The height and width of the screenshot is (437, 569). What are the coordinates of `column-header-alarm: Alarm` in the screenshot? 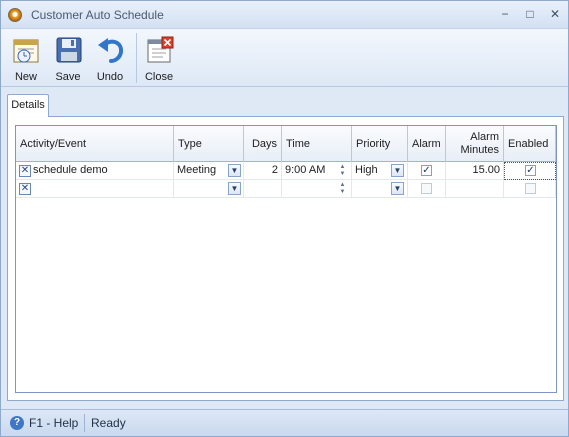 It's located at (427, 144).